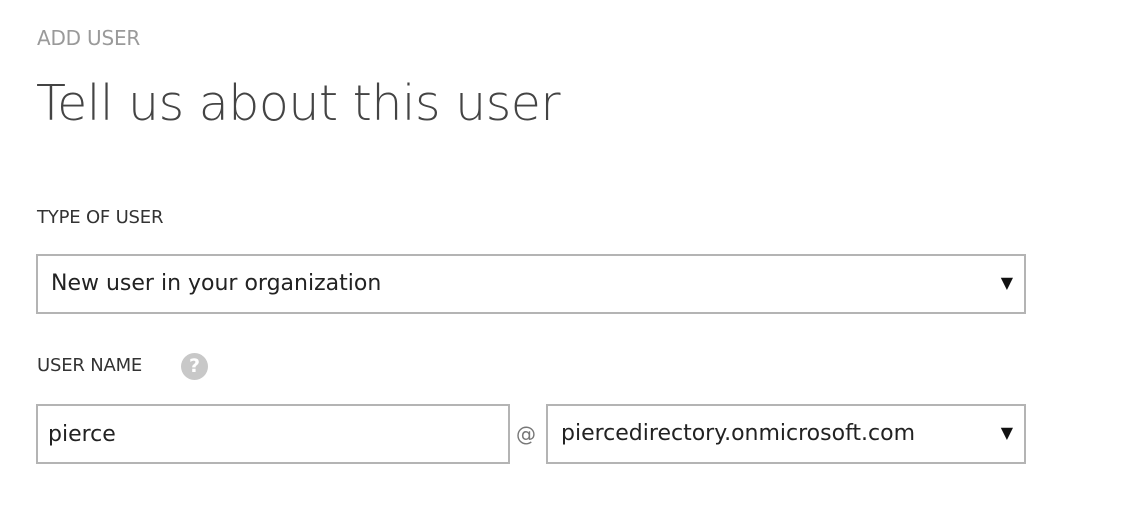 The image size is (1134, 516). What do you see at coordinates (531, 284) in the screenshot?
I see `type-of-user-select: New user in your organization ▼` at bounding box center [531, 284].